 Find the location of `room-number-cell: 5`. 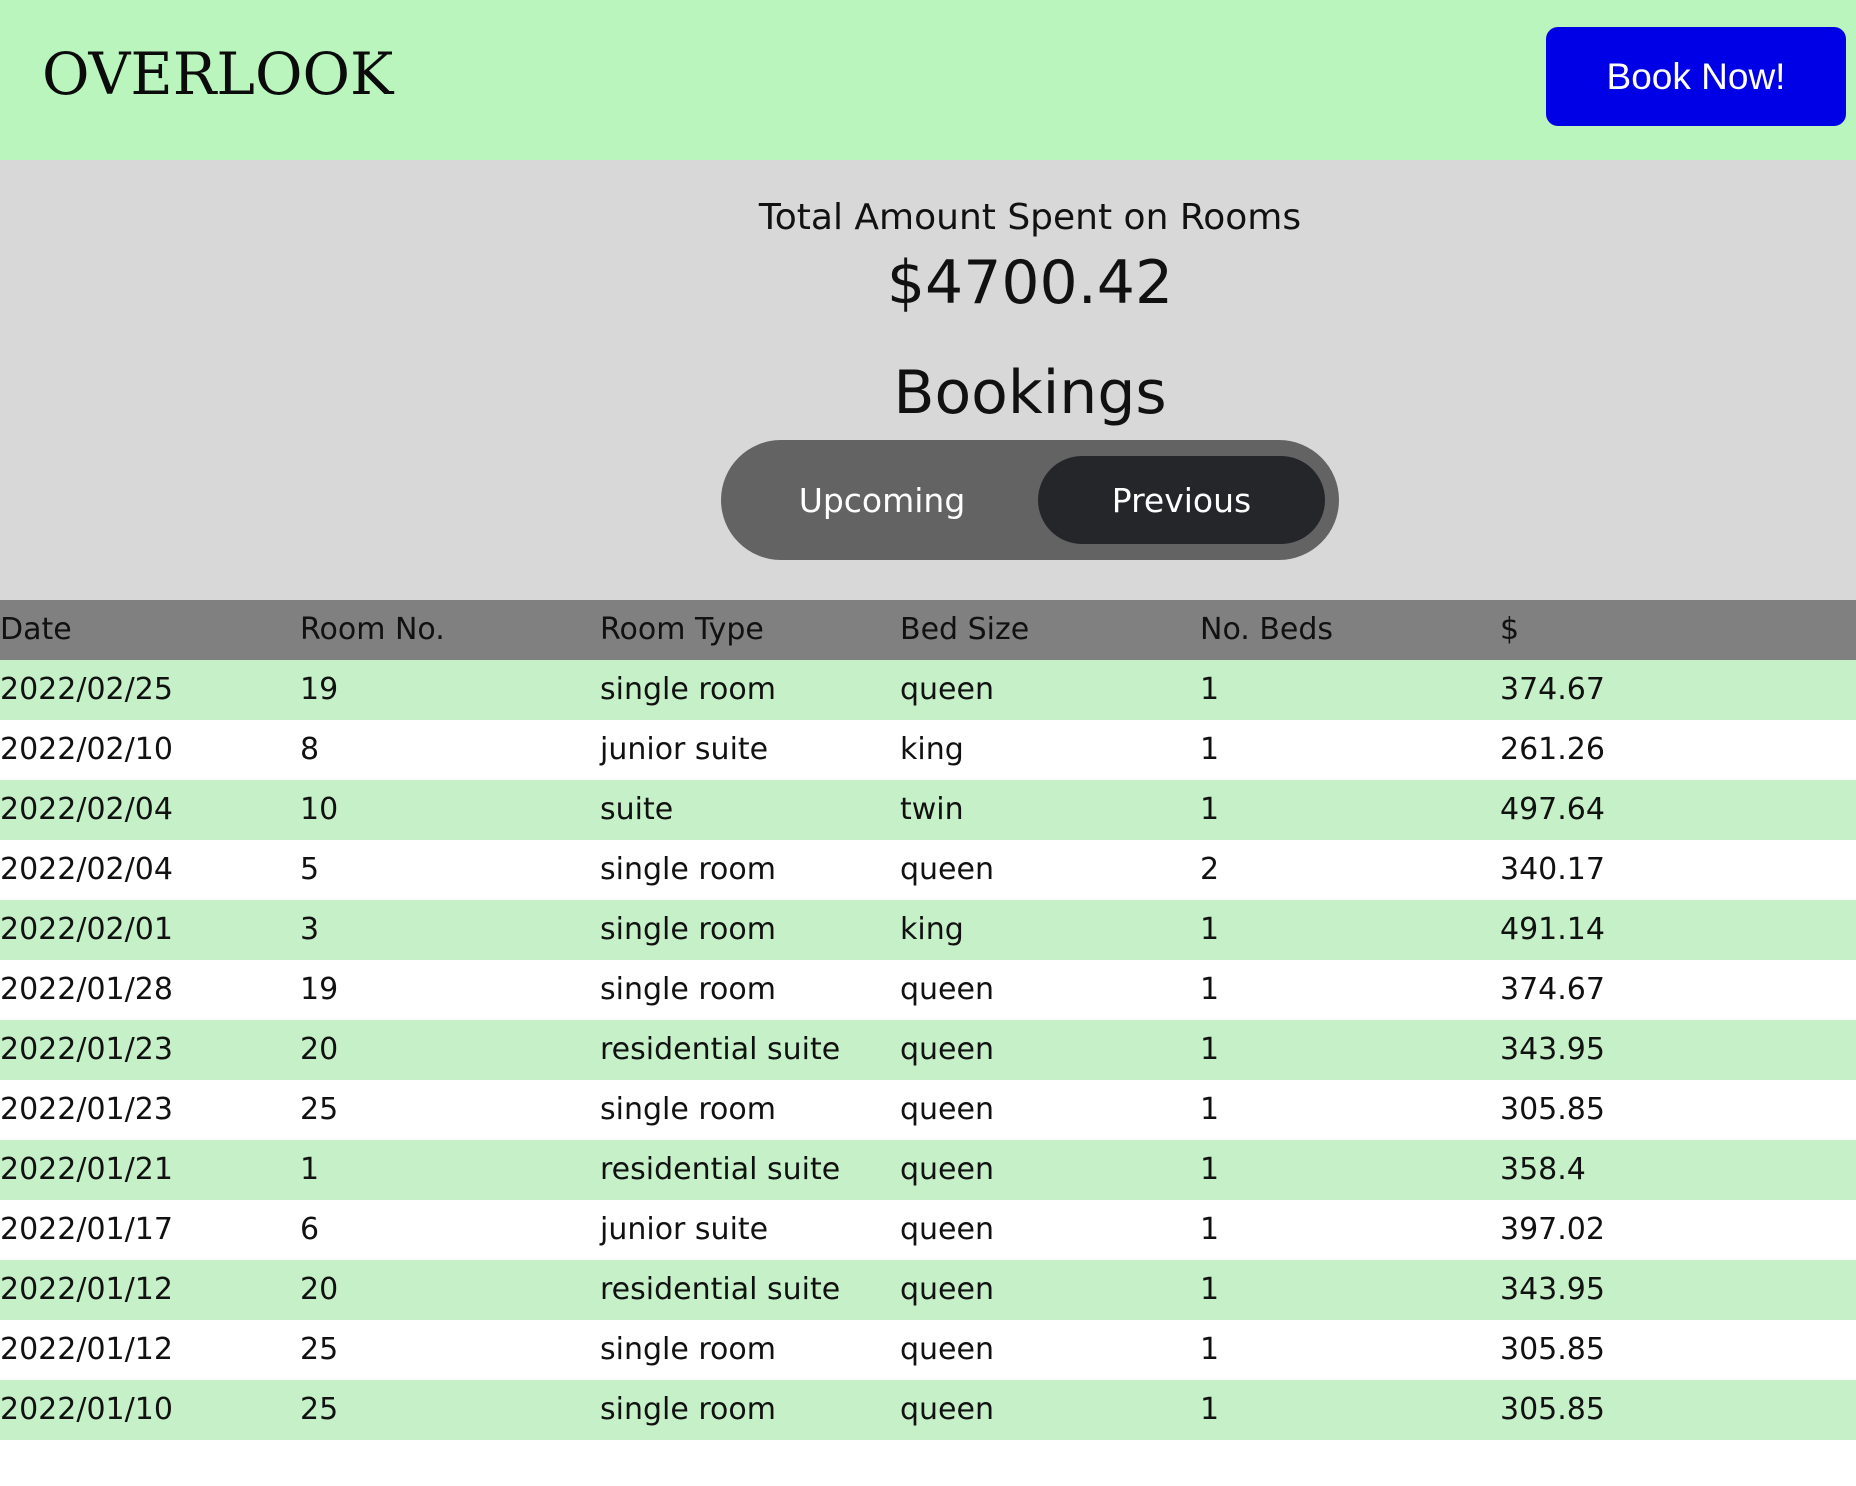

room-number-cell: 5 is located at coordinates (310, 869).